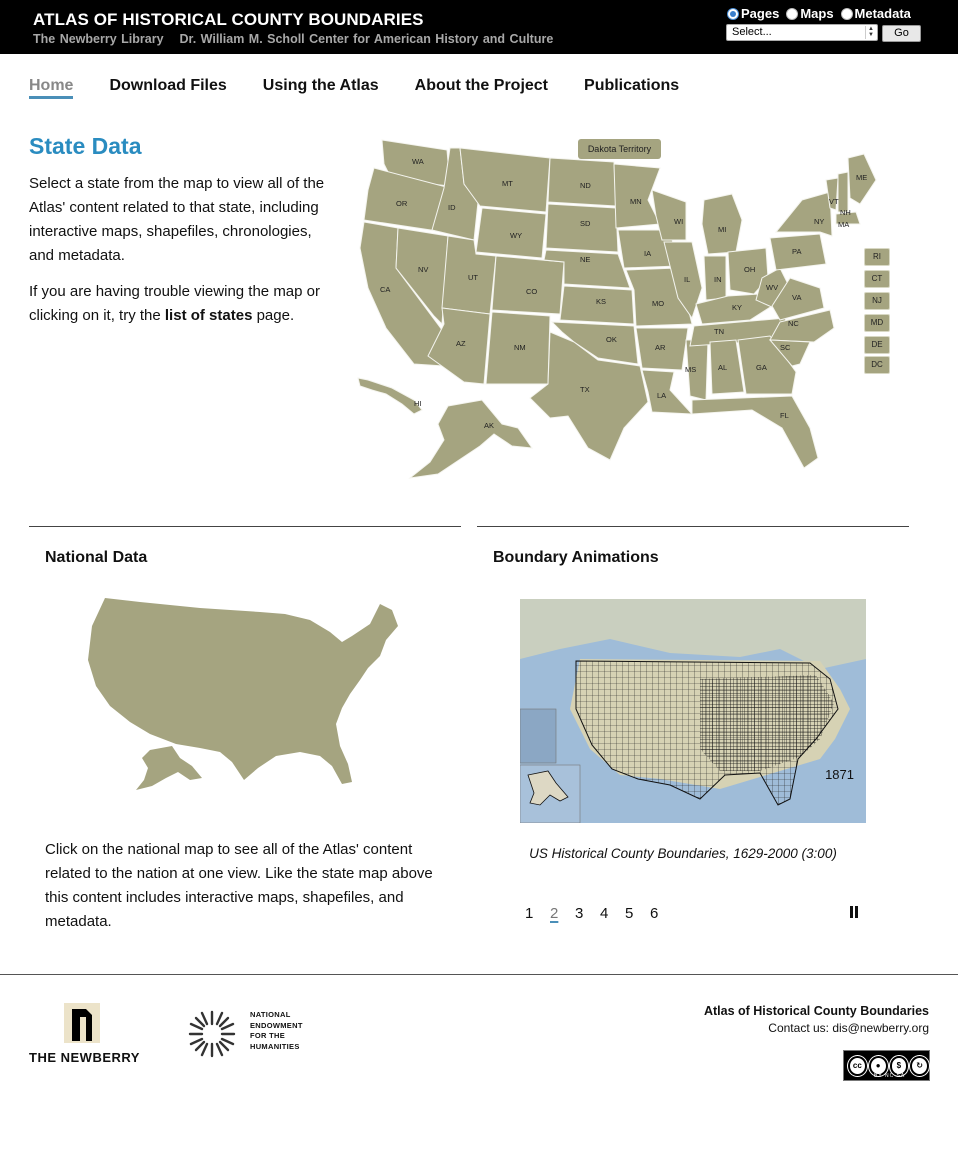 The height and width of the screenshot is (1170, 958). What do you see at coordinates (755, 432) in the screenshot?
I see `state-fl` at bounding box center [755, 432].